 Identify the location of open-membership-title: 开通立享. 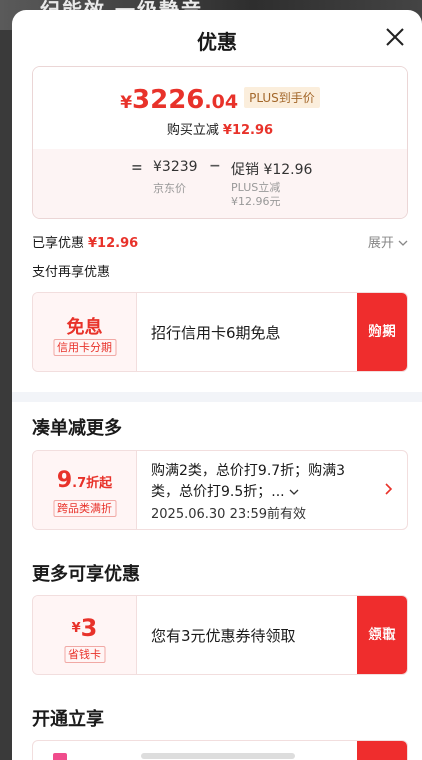
(68, 719).